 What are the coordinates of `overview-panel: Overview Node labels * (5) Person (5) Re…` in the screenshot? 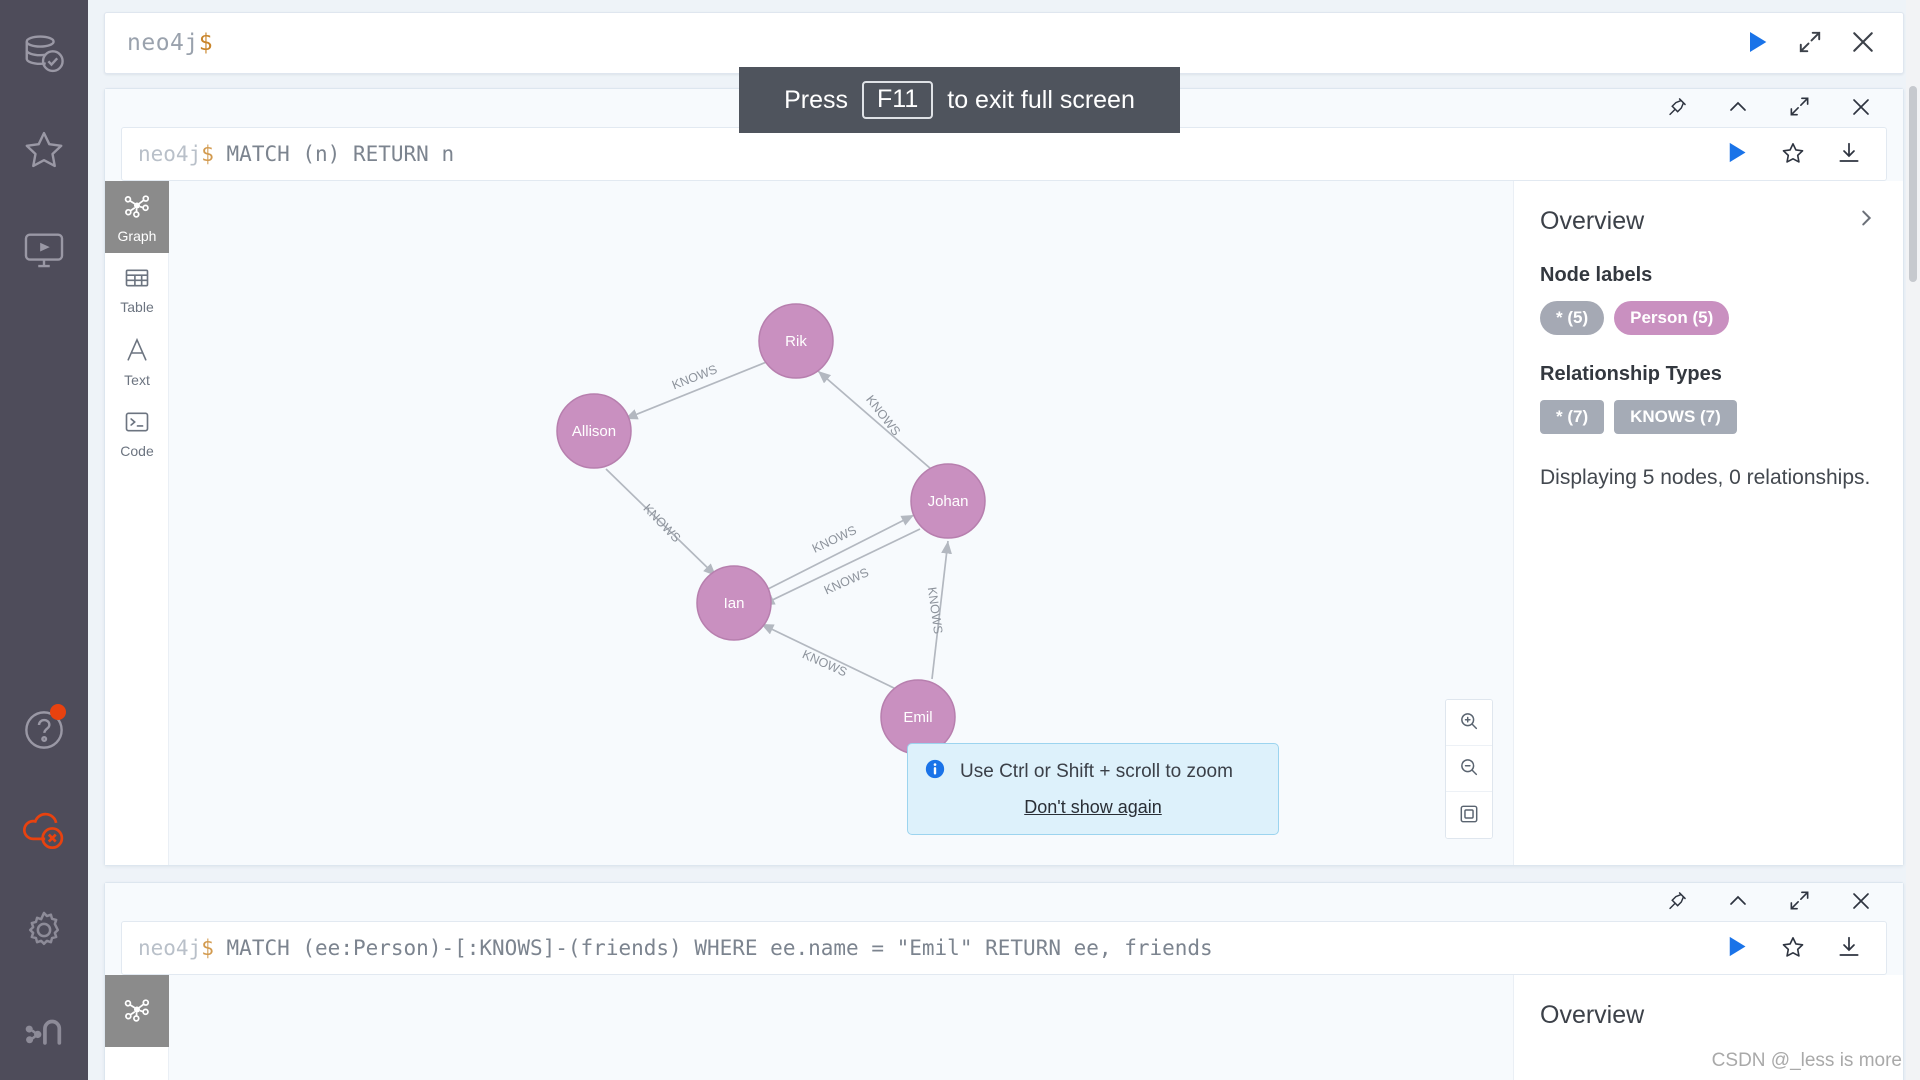 It's located at (1708, 523).